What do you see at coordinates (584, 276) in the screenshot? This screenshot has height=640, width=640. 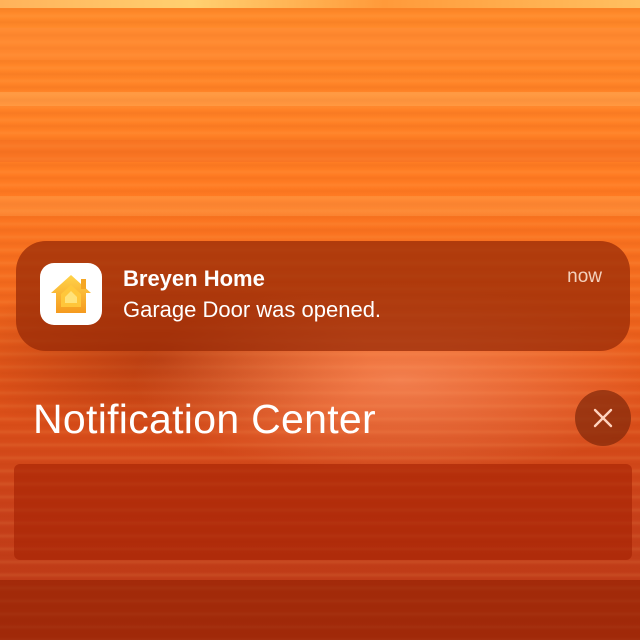 I see `notification-timestamp: now` at bounding box center [584, 276].